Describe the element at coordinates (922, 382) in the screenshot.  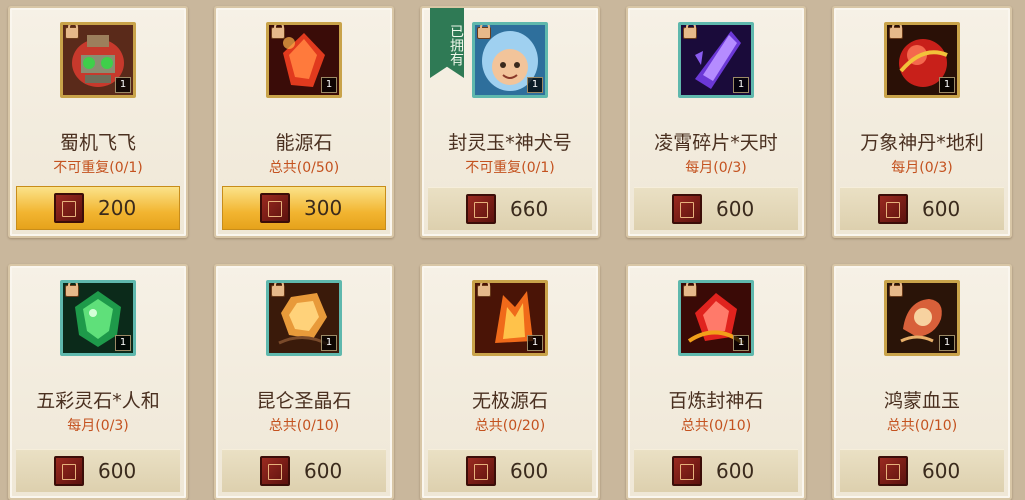
I see `shop-item-card: 1 鸿蒙血玉 总共(0/10) 600` at that location.